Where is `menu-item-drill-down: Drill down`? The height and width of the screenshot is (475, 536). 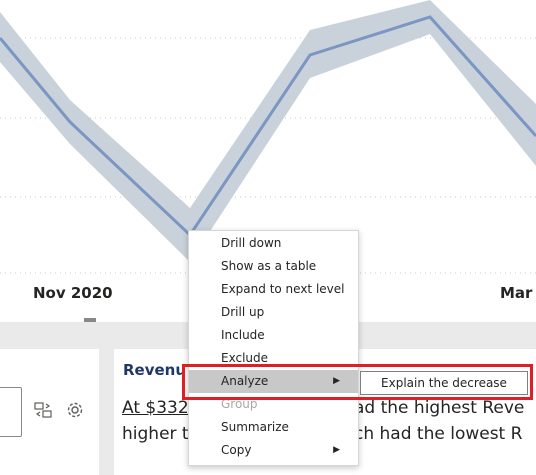
menu-item-drill-down: Drill down is located at coordinates (273, 243).